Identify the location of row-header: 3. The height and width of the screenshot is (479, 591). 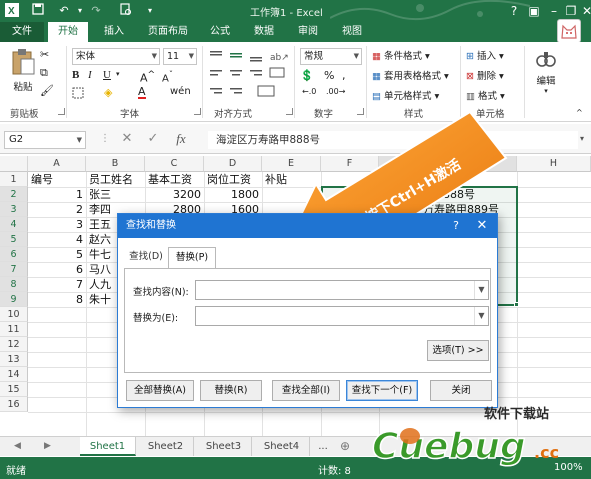
(14, 209).